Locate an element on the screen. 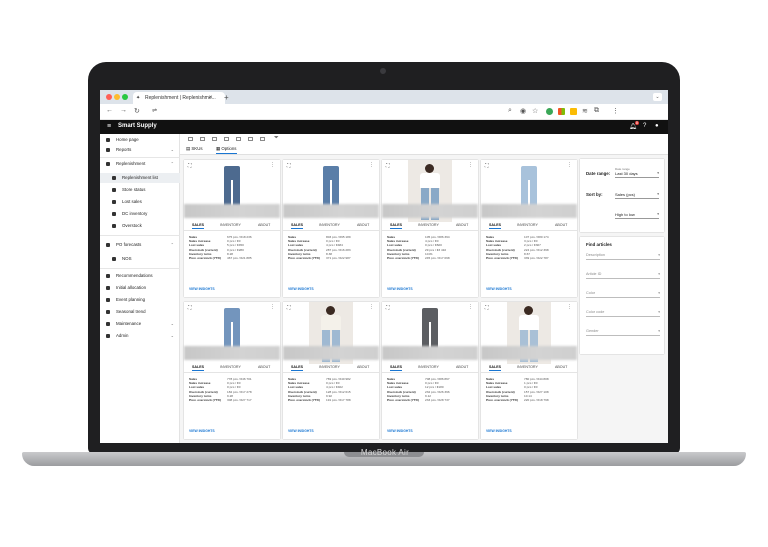 The image size is (768, 547). sidebar-item-seasonal-trend: Seasonal trend is located at coordinates (140, 312).